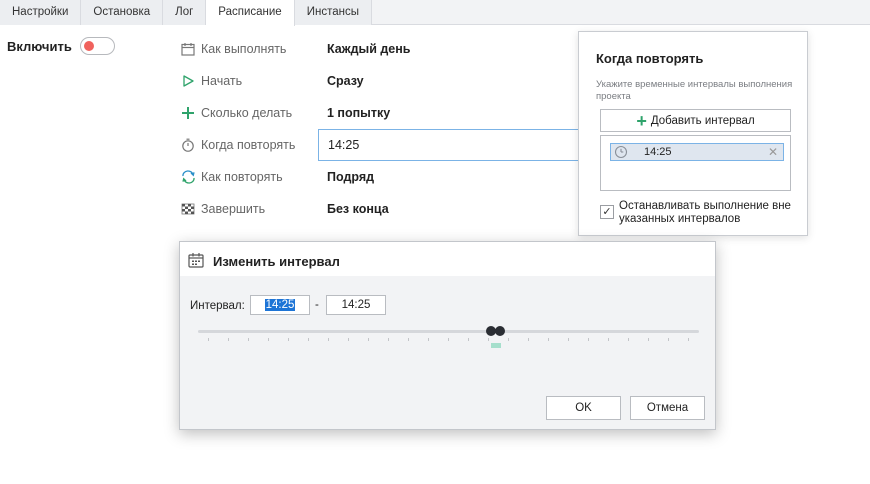  What do you see at coordinates (463, 145) in the screenshot?
I see `repeat-value-field: 14:25` at bounding box center [463, 145].